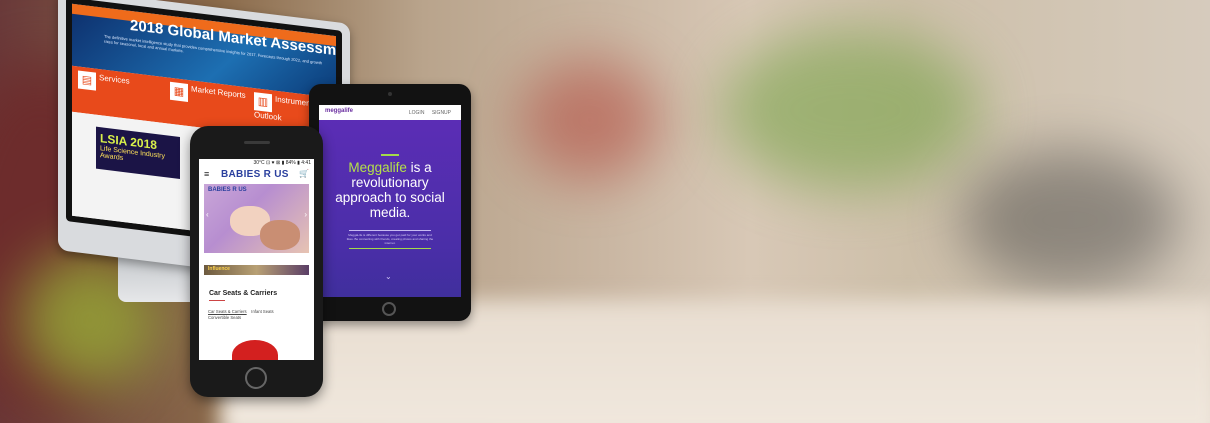 This screenshot has height=423, width=1210. I want to click on phone-speaker, so click(257, 142).